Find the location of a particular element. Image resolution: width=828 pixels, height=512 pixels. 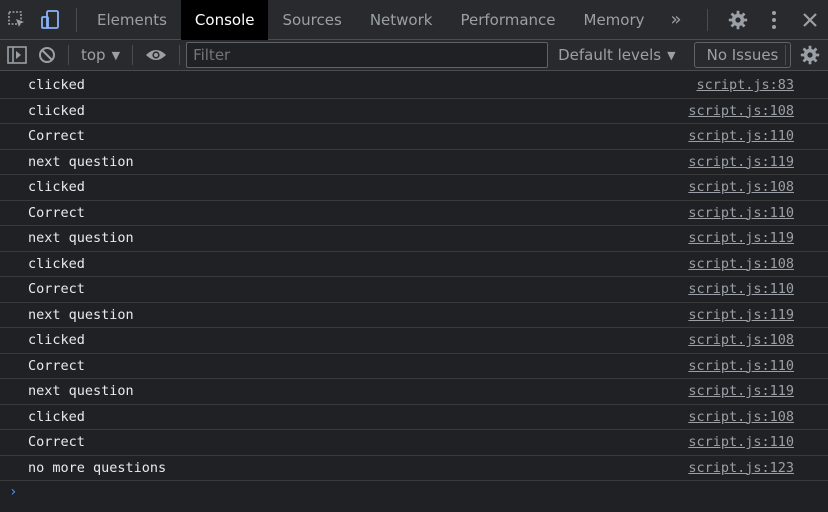

log-message: no more questions is located at coordinates (97, 467).